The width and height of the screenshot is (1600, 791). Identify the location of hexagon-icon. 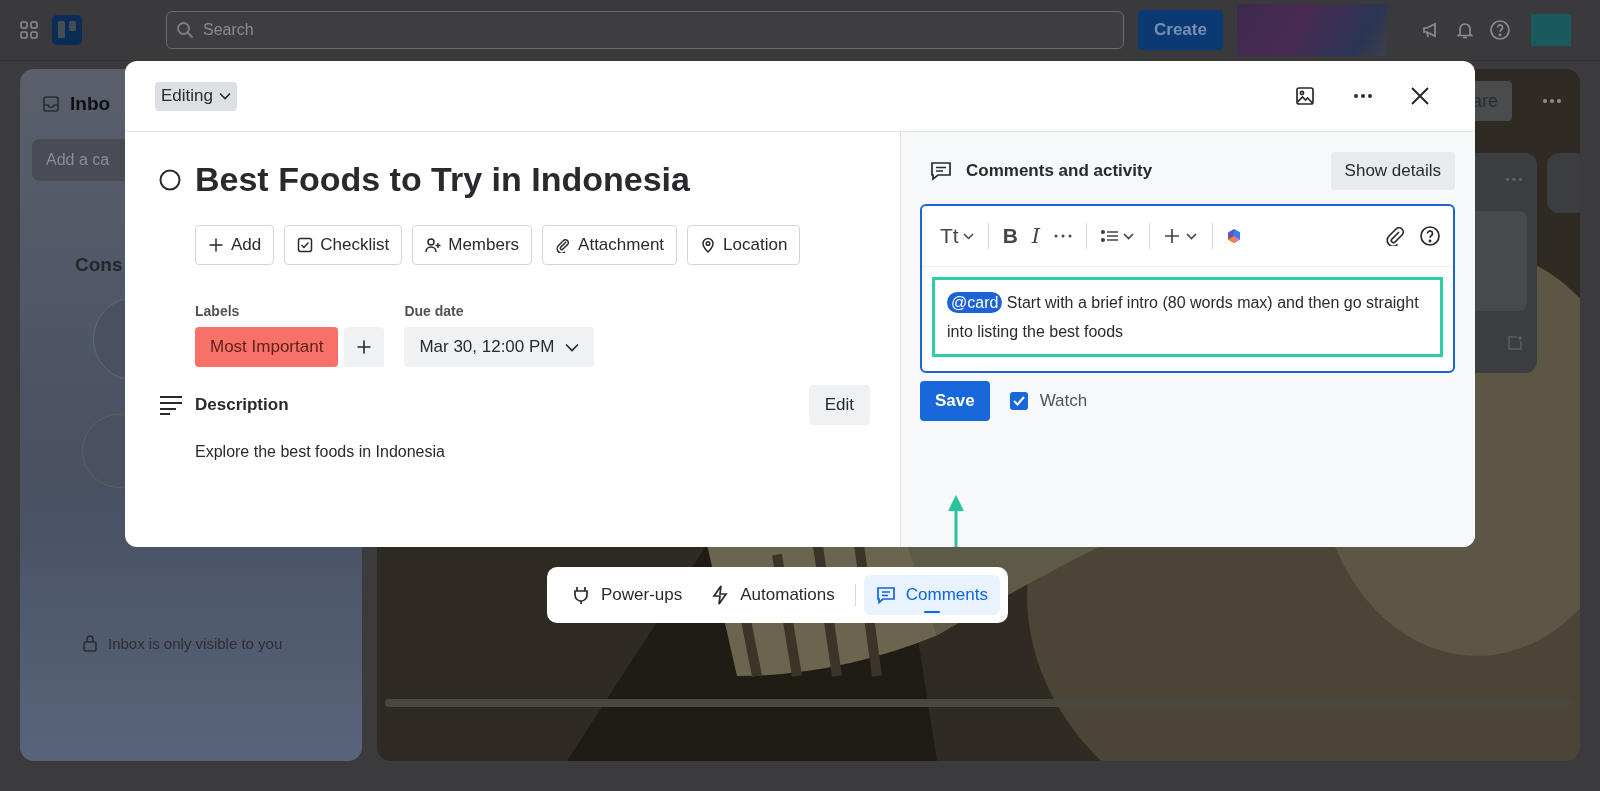
(1234, 236).